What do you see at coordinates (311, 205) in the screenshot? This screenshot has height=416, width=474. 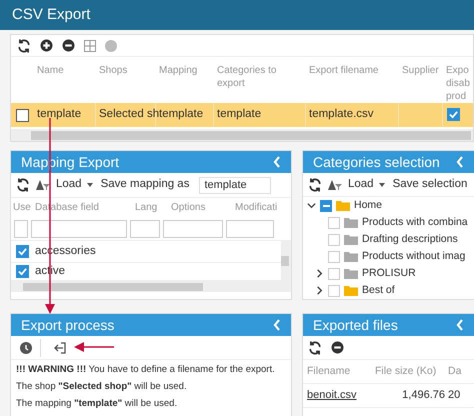 I see `expand-chevron-icon` at bounding box center [311, 205].